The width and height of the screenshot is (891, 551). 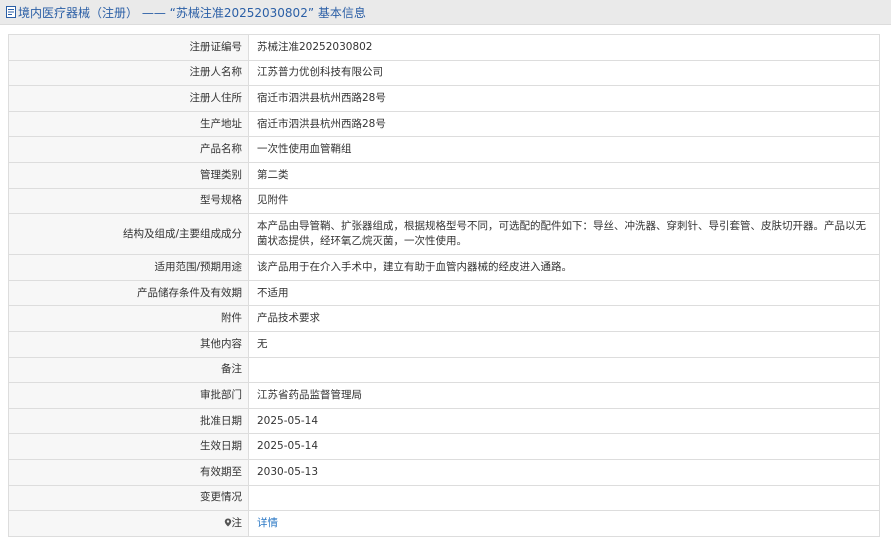 What do you see at coordinates (267, 523) in the screenshot?
I see `details-link: 详情` at bounding box center [267, 523].